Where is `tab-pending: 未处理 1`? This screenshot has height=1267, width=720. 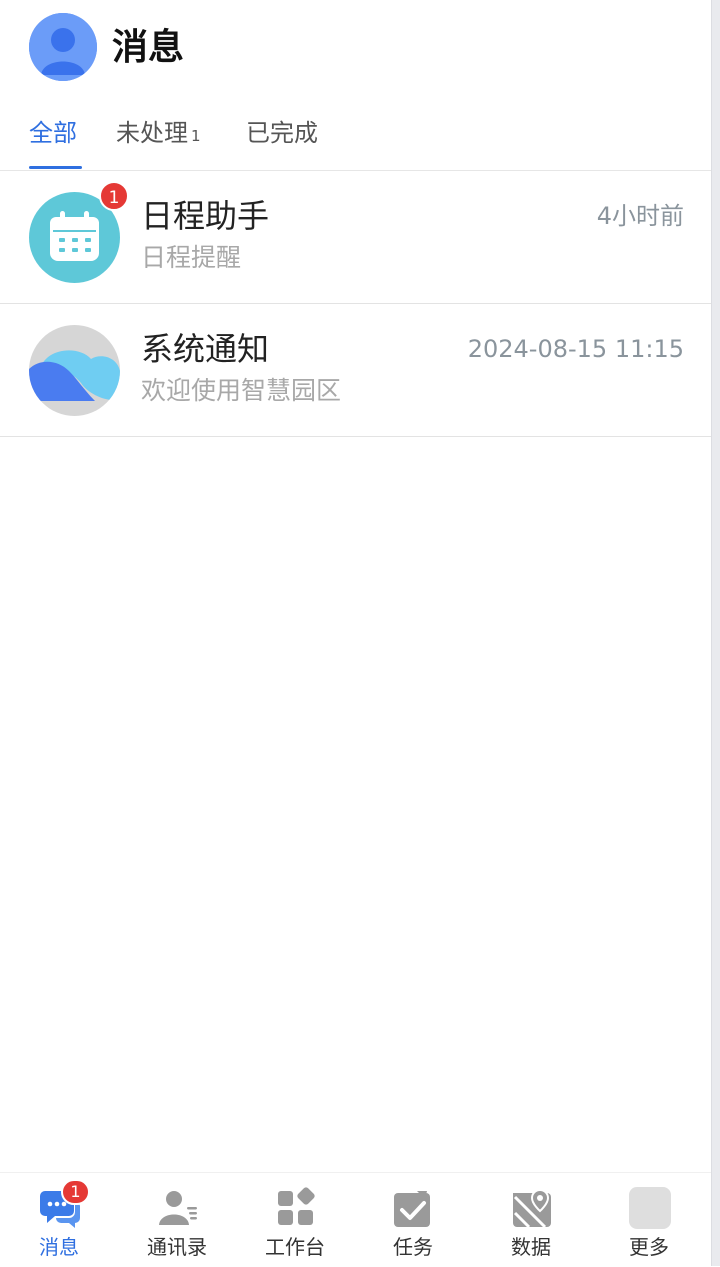 tab-pending: 未处理 1 is located at coordinates (158, 134).